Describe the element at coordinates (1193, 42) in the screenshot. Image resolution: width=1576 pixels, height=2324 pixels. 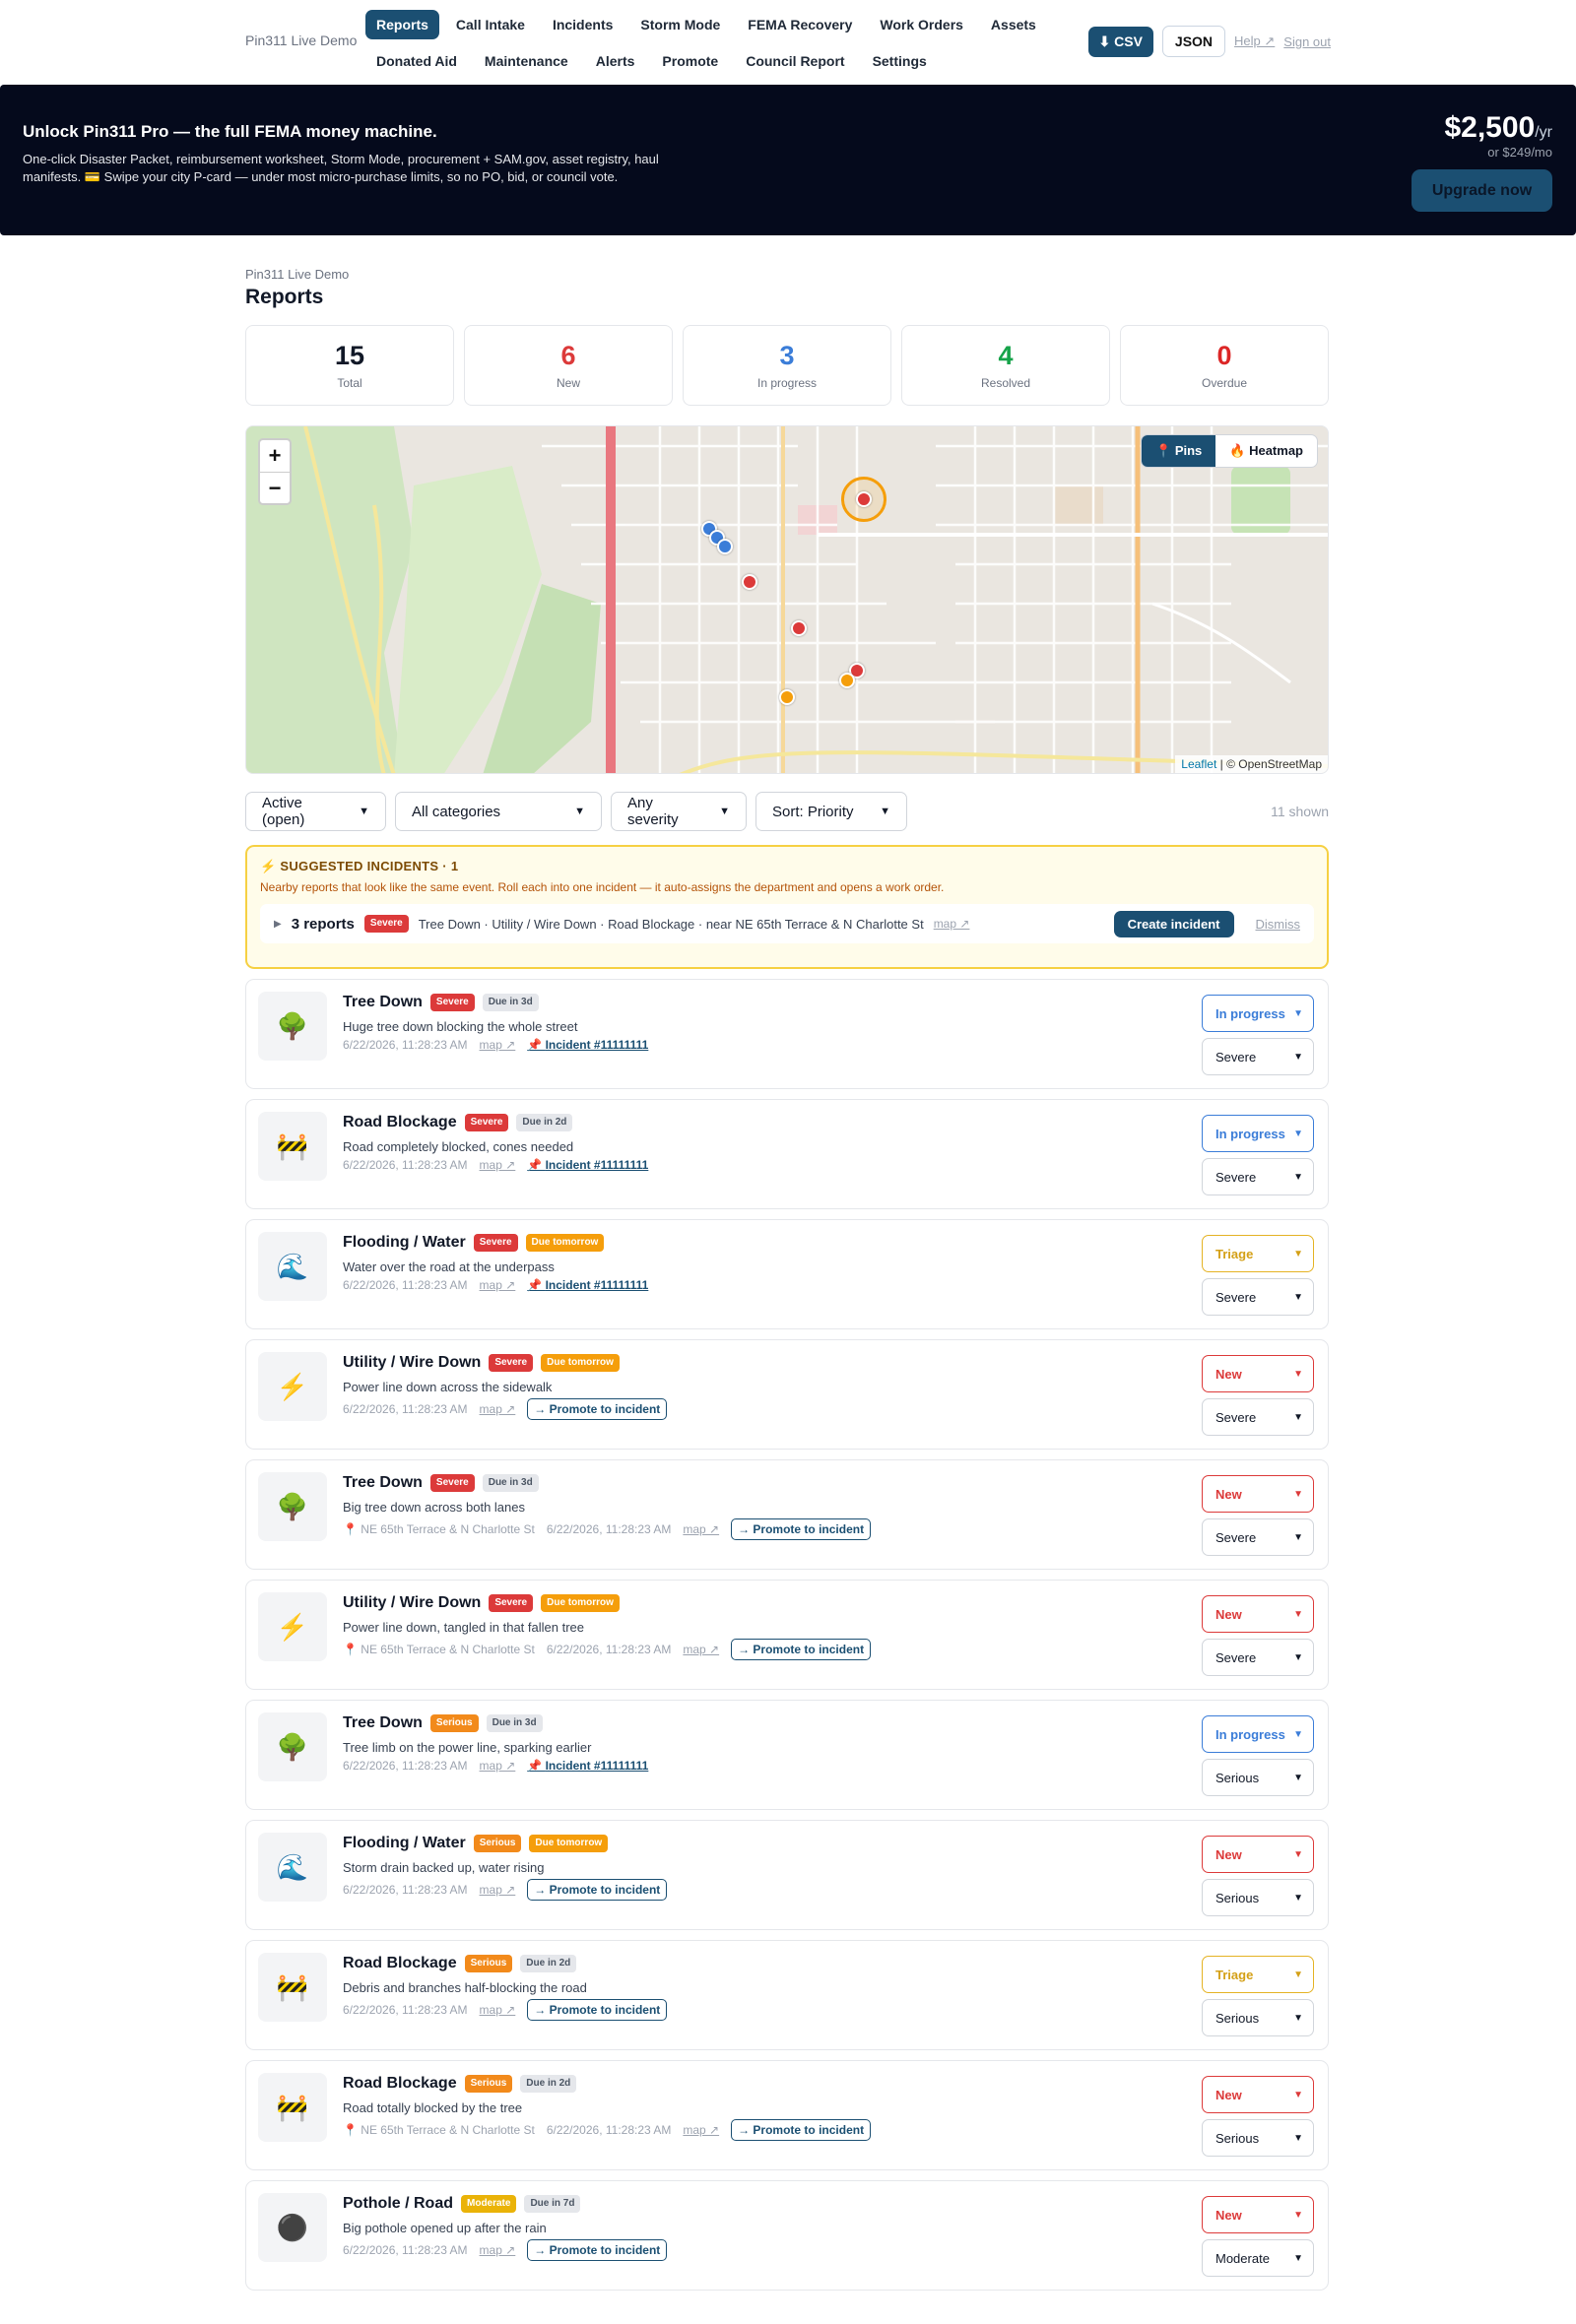
I see `json-export-button: JSON` at that location.